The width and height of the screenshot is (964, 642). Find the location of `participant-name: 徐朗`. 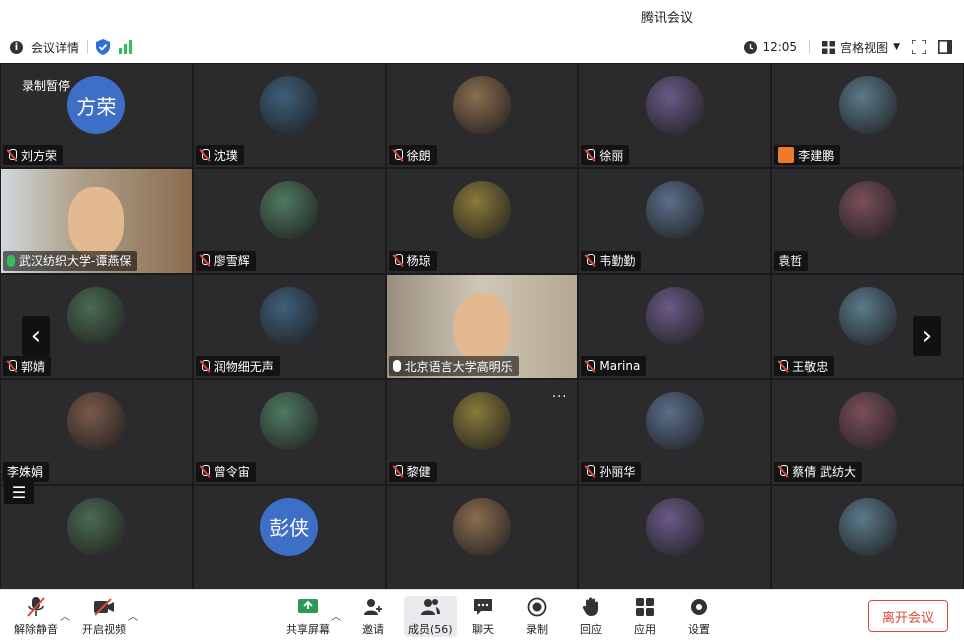

participant-name: 徐朗 is located at coordinates (418, 155).